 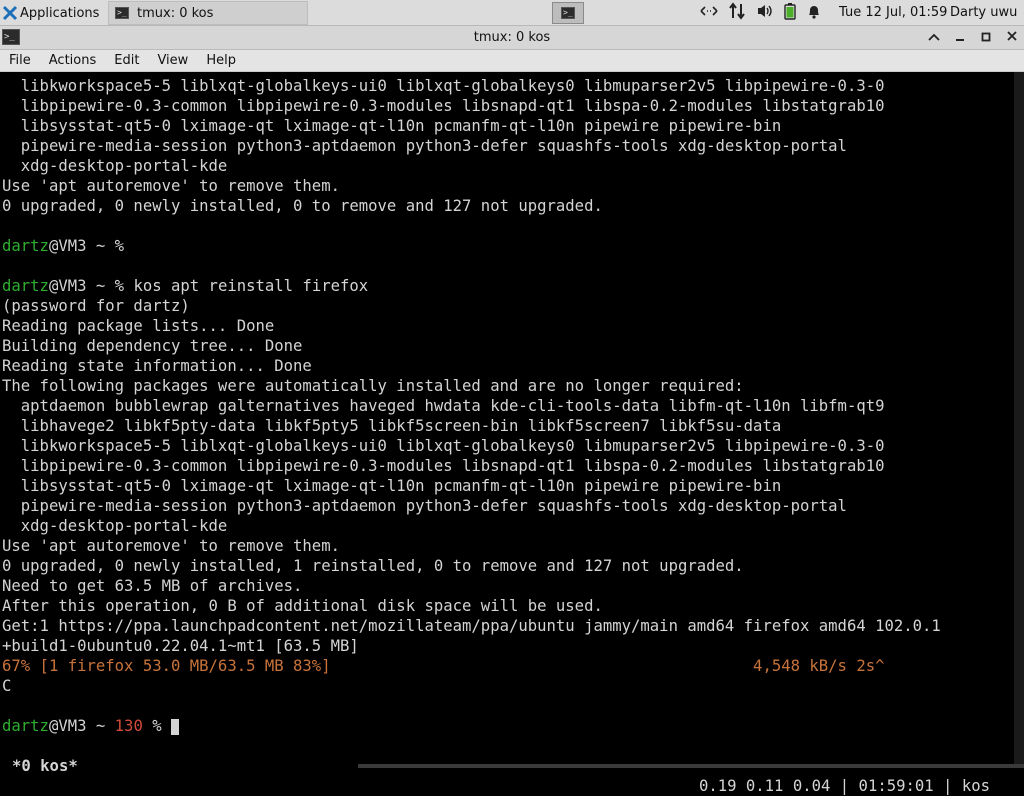 I want to click on terminal-scrollbar, so click(x=1019, y=420).